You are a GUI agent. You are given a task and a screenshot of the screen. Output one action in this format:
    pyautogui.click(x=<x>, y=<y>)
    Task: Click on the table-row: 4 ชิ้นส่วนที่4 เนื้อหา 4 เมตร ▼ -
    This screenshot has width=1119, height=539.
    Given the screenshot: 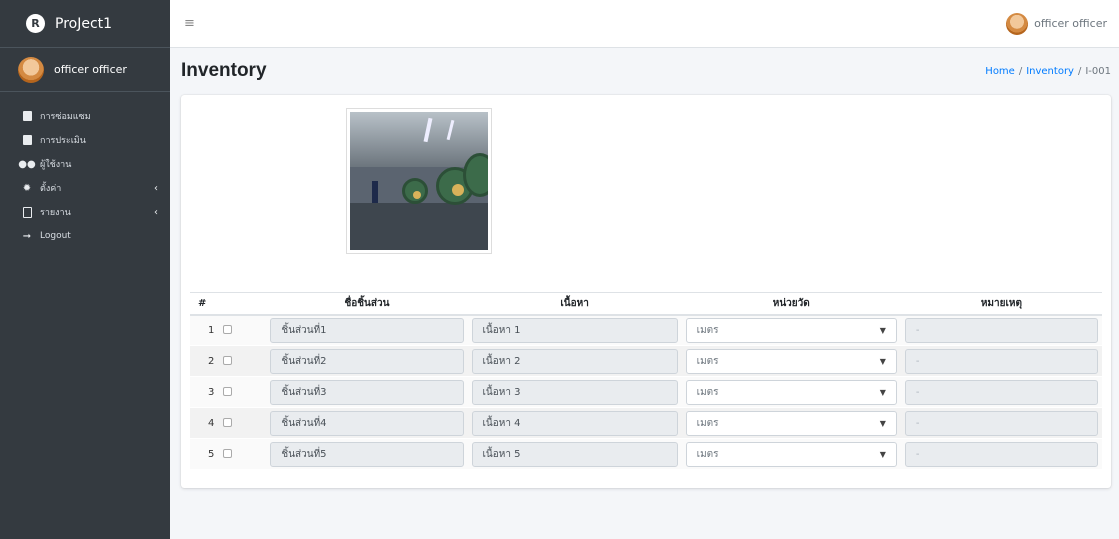 What is the action you would take?
    pyautogui.click(x=646, y=423)
    